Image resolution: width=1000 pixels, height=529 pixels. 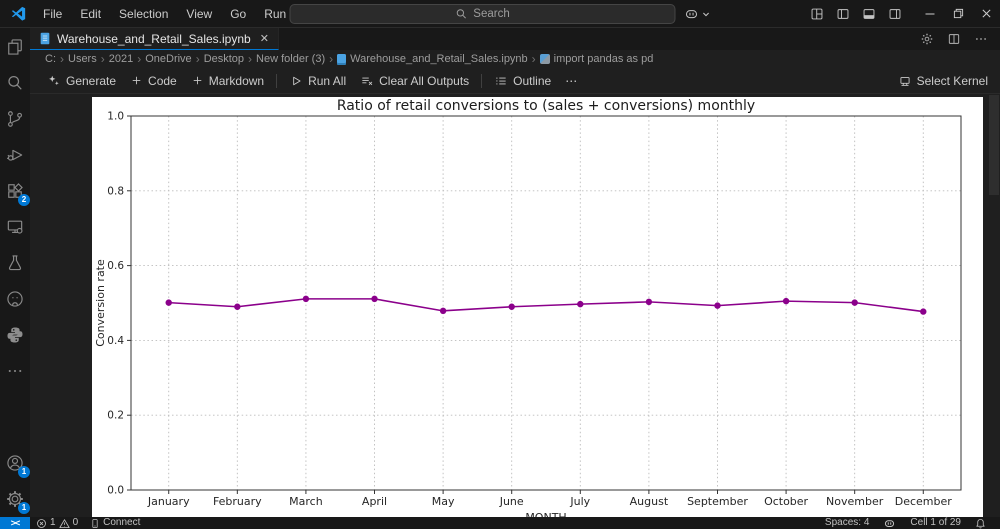 I want to click on split-editor-icon, so click(x=954, y=39).